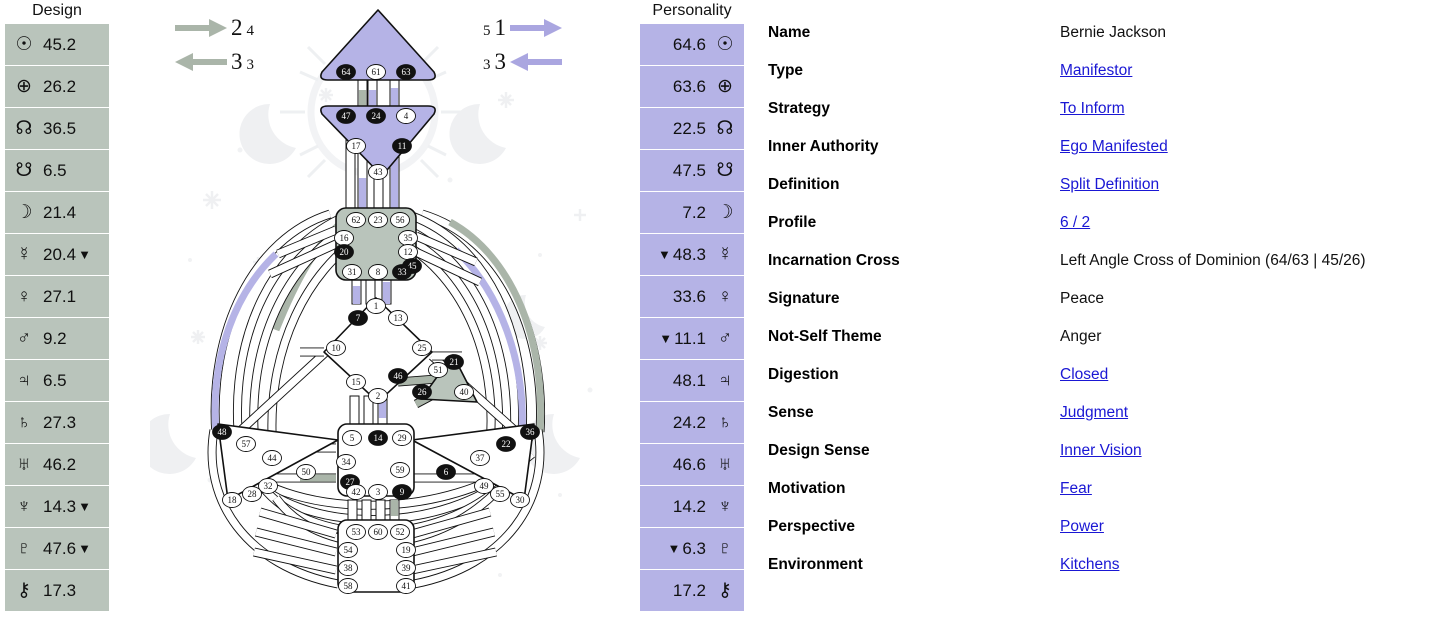  What do you see at coordinates (406, 586) in the screenshot?
I see `gate-41: 41` at bounding box center [406, 586].